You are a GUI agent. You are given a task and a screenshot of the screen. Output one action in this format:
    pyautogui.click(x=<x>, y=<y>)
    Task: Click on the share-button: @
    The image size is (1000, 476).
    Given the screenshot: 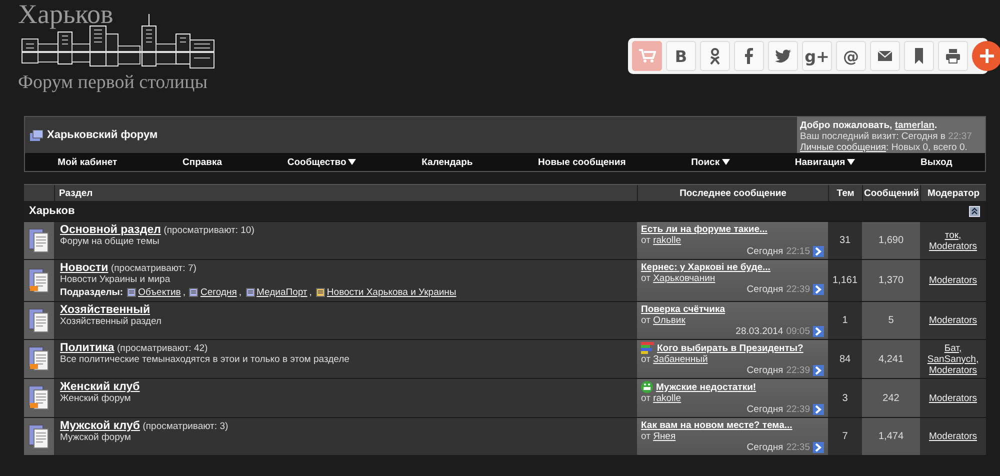 What is the action you would take?
    pyautogui.click(x=851, y=56)
    